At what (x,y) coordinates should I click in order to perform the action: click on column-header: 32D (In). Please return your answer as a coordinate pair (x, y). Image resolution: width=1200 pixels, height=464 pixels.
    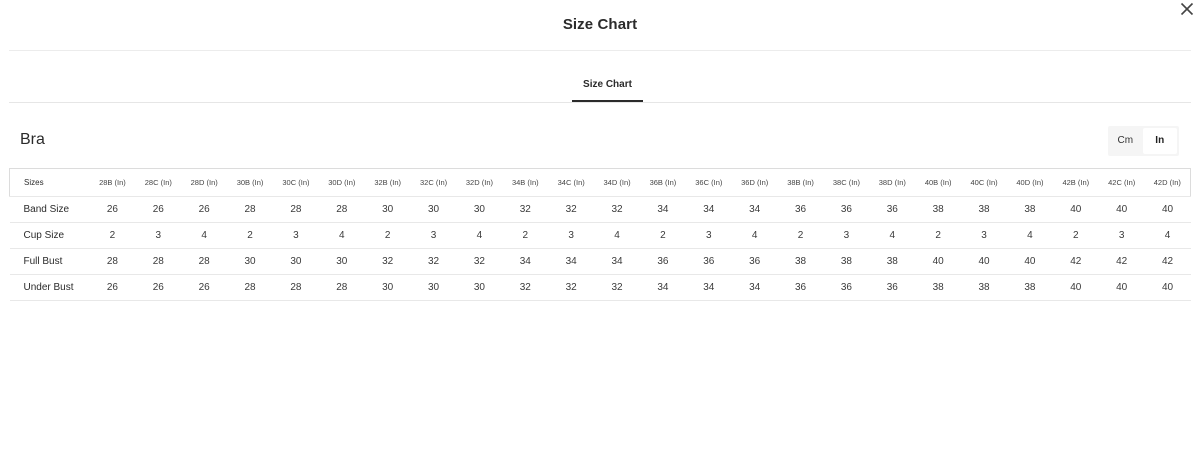
    Looking at the image, I should click on (479, 182).